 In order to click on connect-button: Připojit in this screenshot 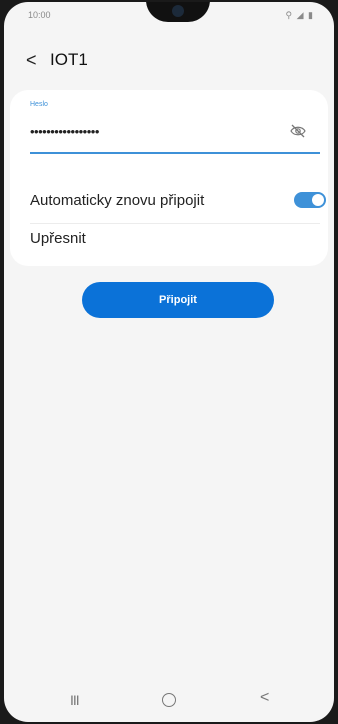, I will do `click(178, 300)`.